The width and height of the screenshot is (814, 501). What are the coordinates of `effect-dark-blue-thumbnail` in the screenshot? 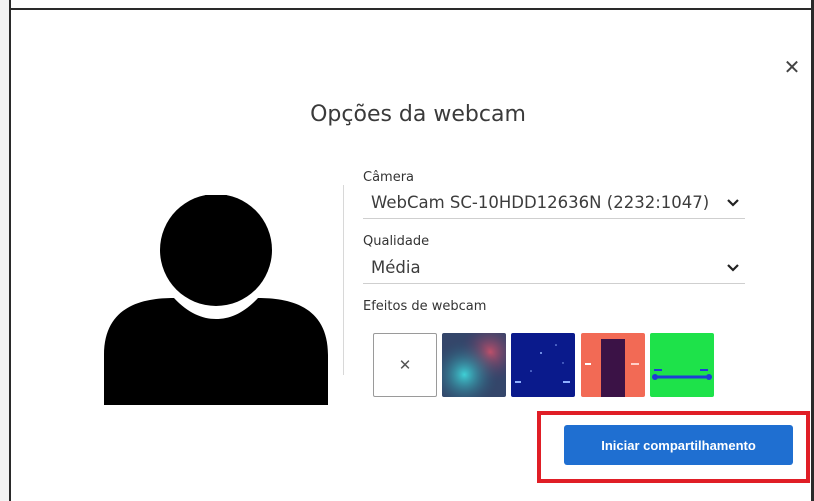 It's located at (543, 365).